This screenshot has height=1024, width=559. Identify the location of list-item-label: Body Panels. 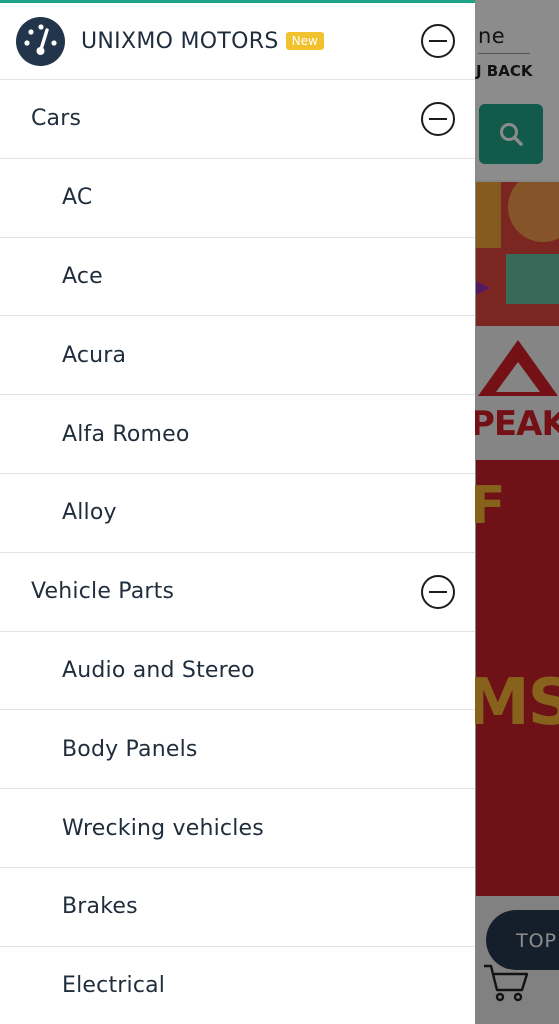
(130, 749).